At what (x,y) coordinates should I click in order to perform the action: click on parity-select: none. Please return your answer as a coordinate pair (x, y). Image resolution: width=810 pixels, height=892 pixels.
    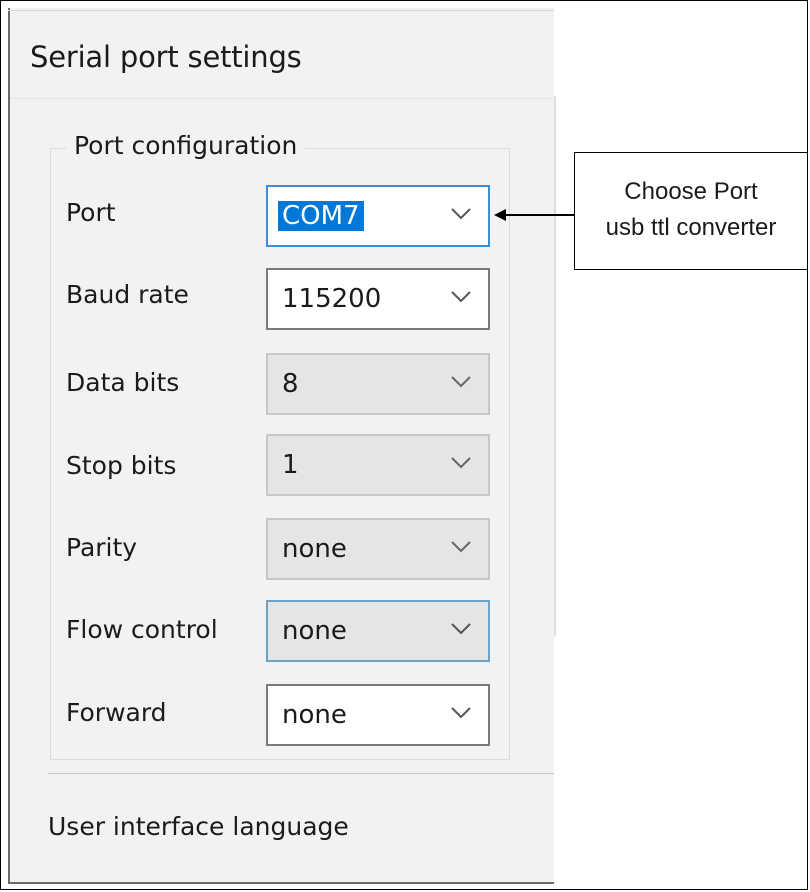
    Looking at the image, I should click on (378, 549).